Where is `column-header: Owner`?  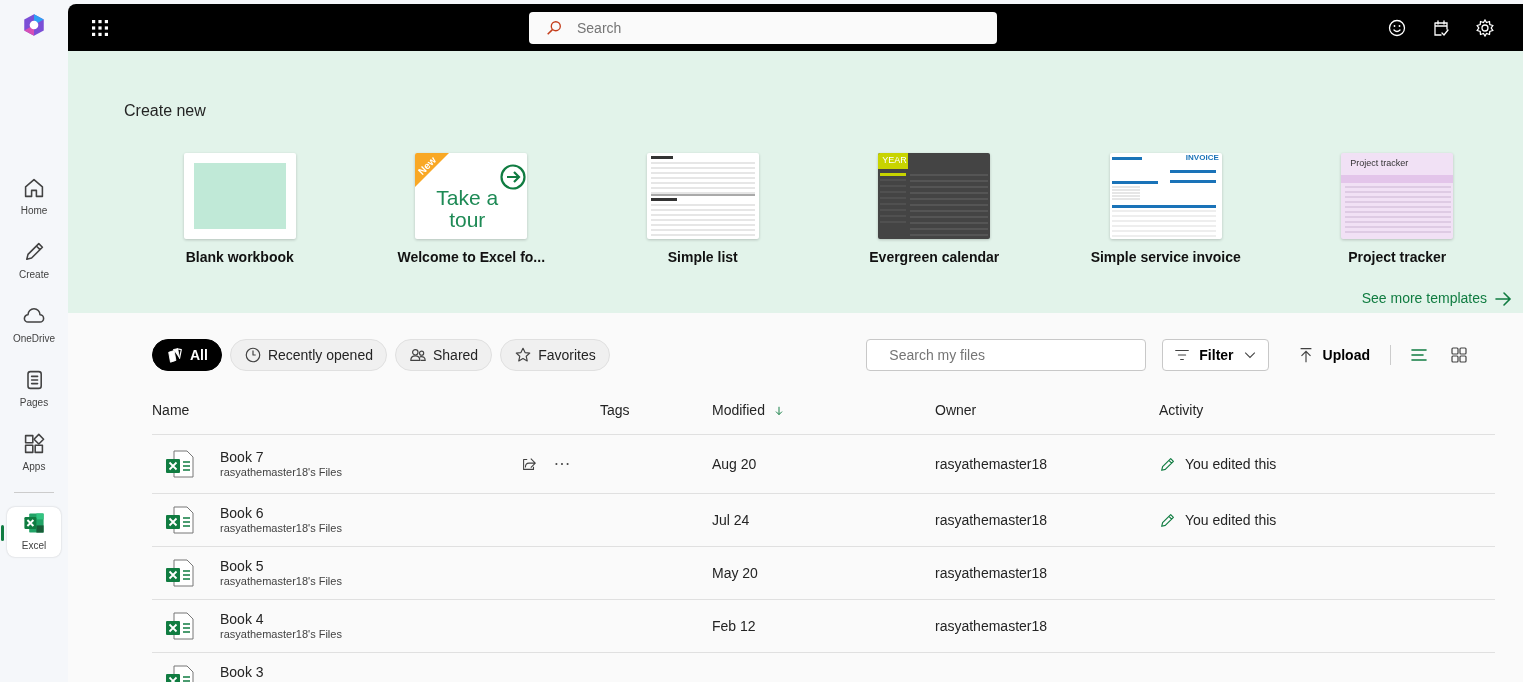 column-header: Owner is located at coordinates (956, 410).